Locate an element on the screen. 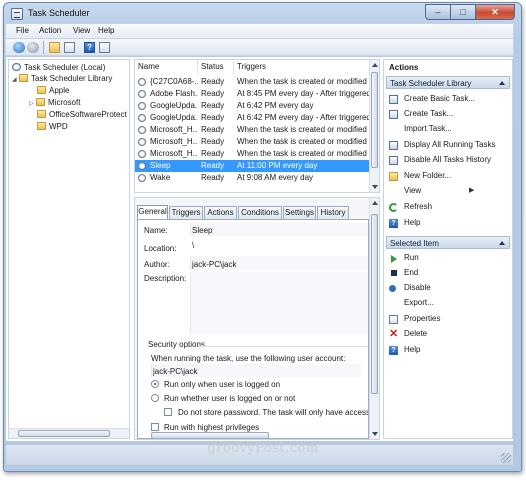 This screenshot has height=480, width=526. tab-actions: Actions is located at coordinates (220, 212).